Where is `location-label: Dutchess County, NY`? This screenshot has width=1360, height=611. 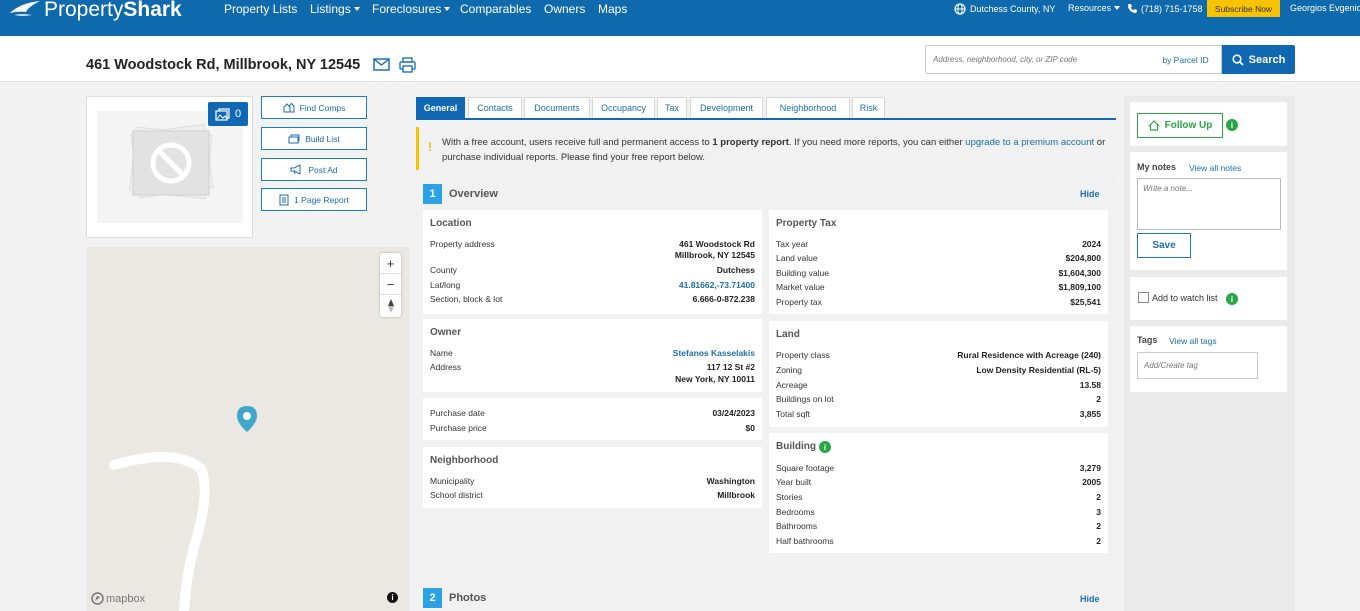 location-label: Dutchess County, NY is located at coordinates (1013, 9).